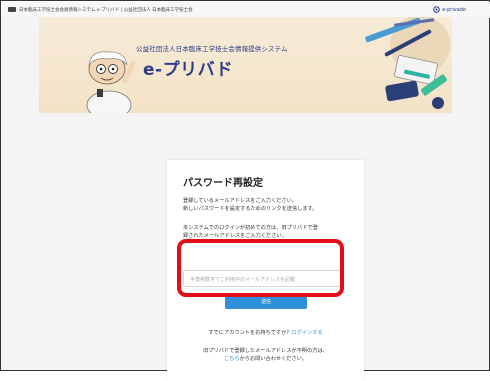 The width and height of the screenshot is (490, 381). I want to click on brand-logo: e-privado, so click(449, 9).